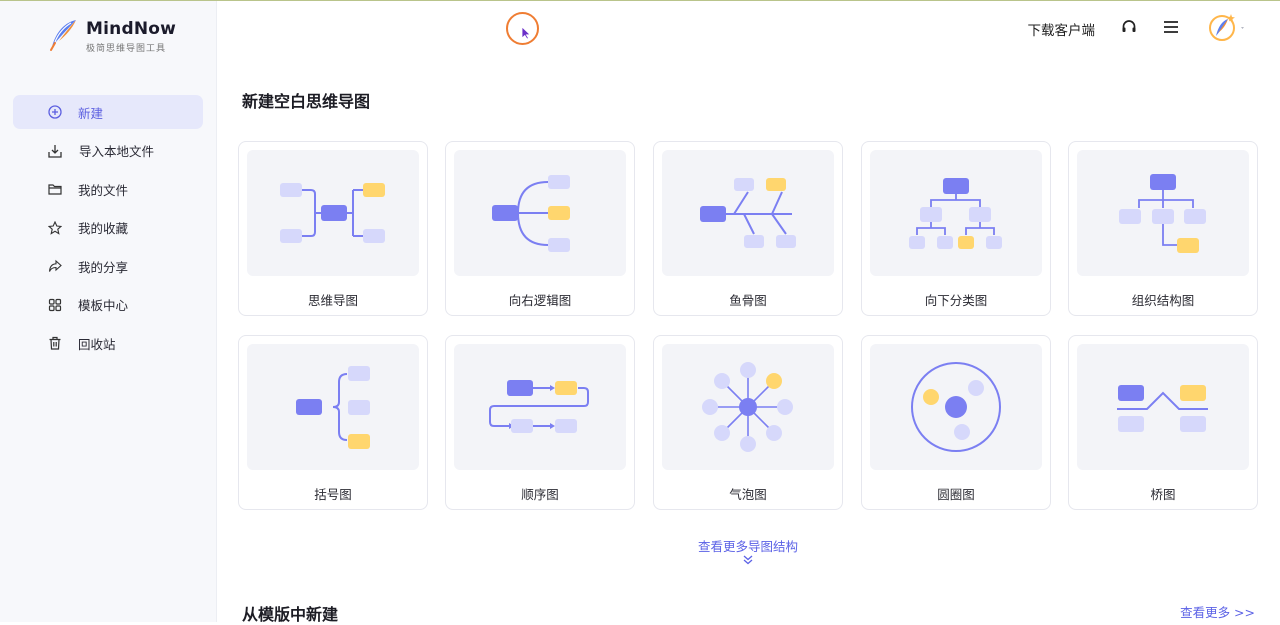  What do you see at coordinates (108, 112) in the screenshot?
I see `sidebar-item-new: 新建` at bounding box center [108, 112].